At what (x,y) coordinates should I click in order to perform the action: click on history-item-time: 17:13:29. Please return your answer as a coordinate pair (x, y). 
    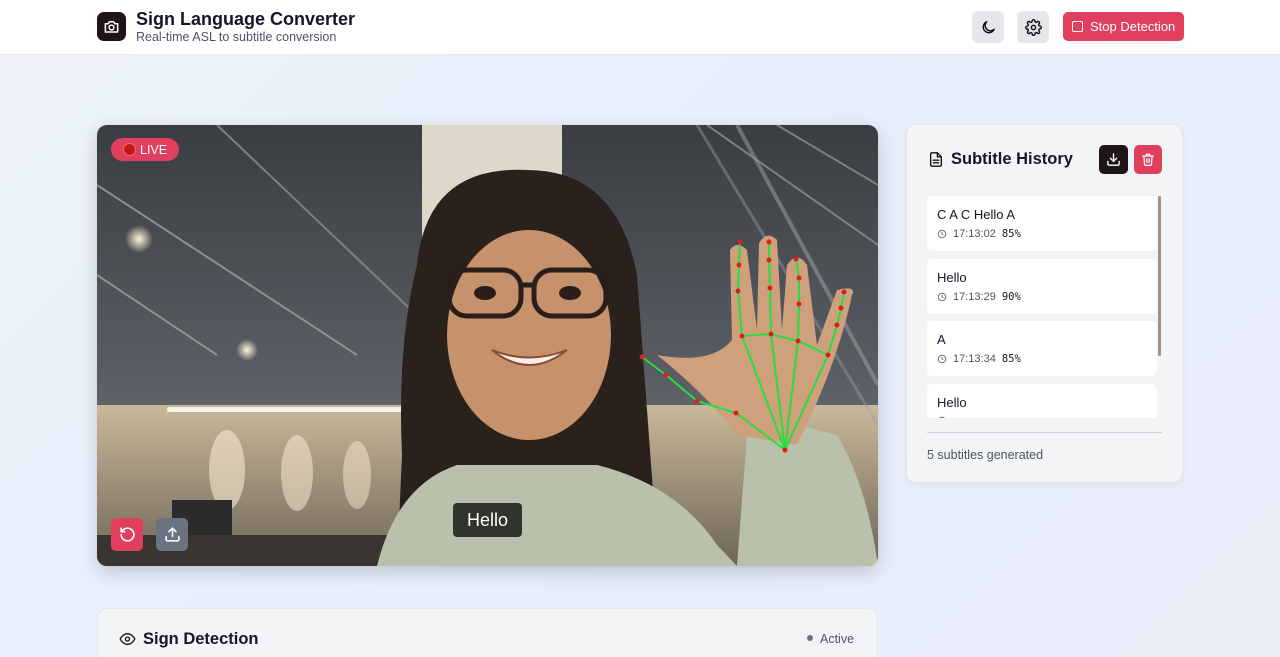
    Looking at the image, I should click on (974, 297).